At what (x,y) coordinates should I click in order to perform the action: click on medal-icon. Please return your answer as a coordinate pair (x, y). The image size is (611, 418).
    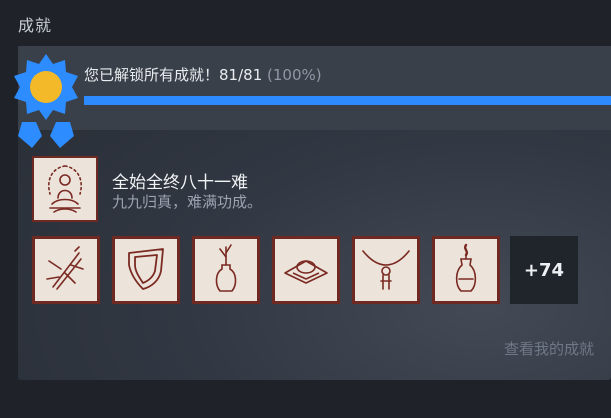
    Looking at the image, I should click on (46, 101).